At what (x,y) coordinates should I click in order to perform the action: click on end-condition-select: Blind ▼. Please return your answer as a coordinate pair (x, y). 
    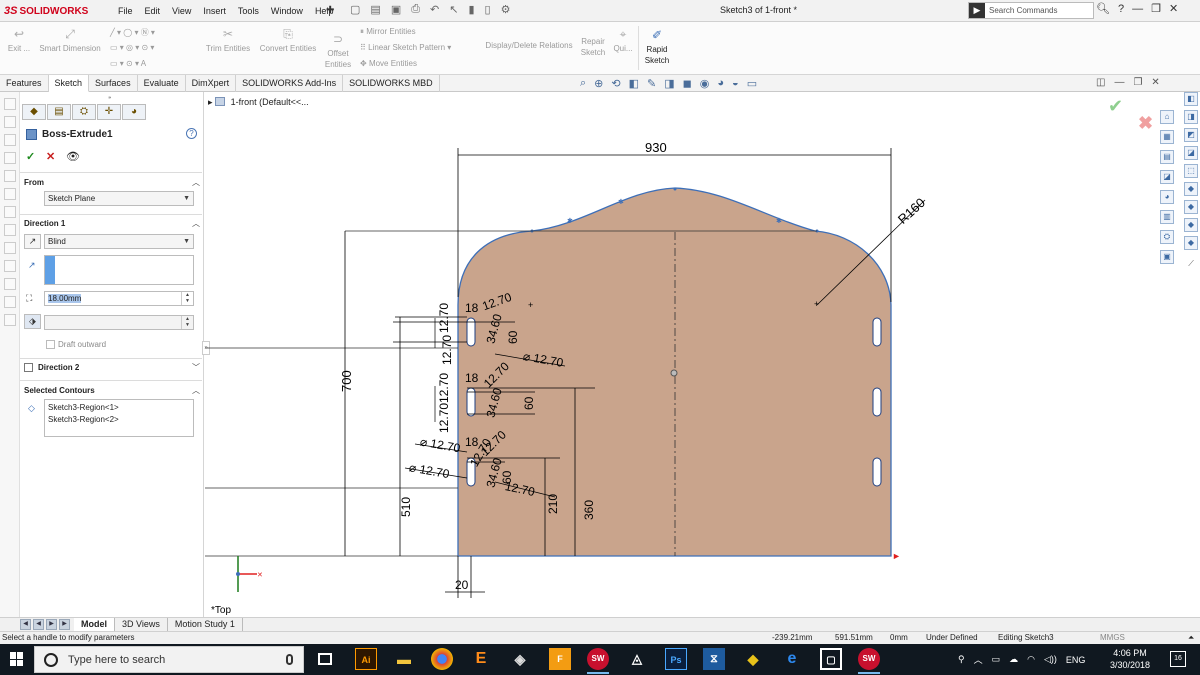
    Looking at the image, I should click on (119, 241).